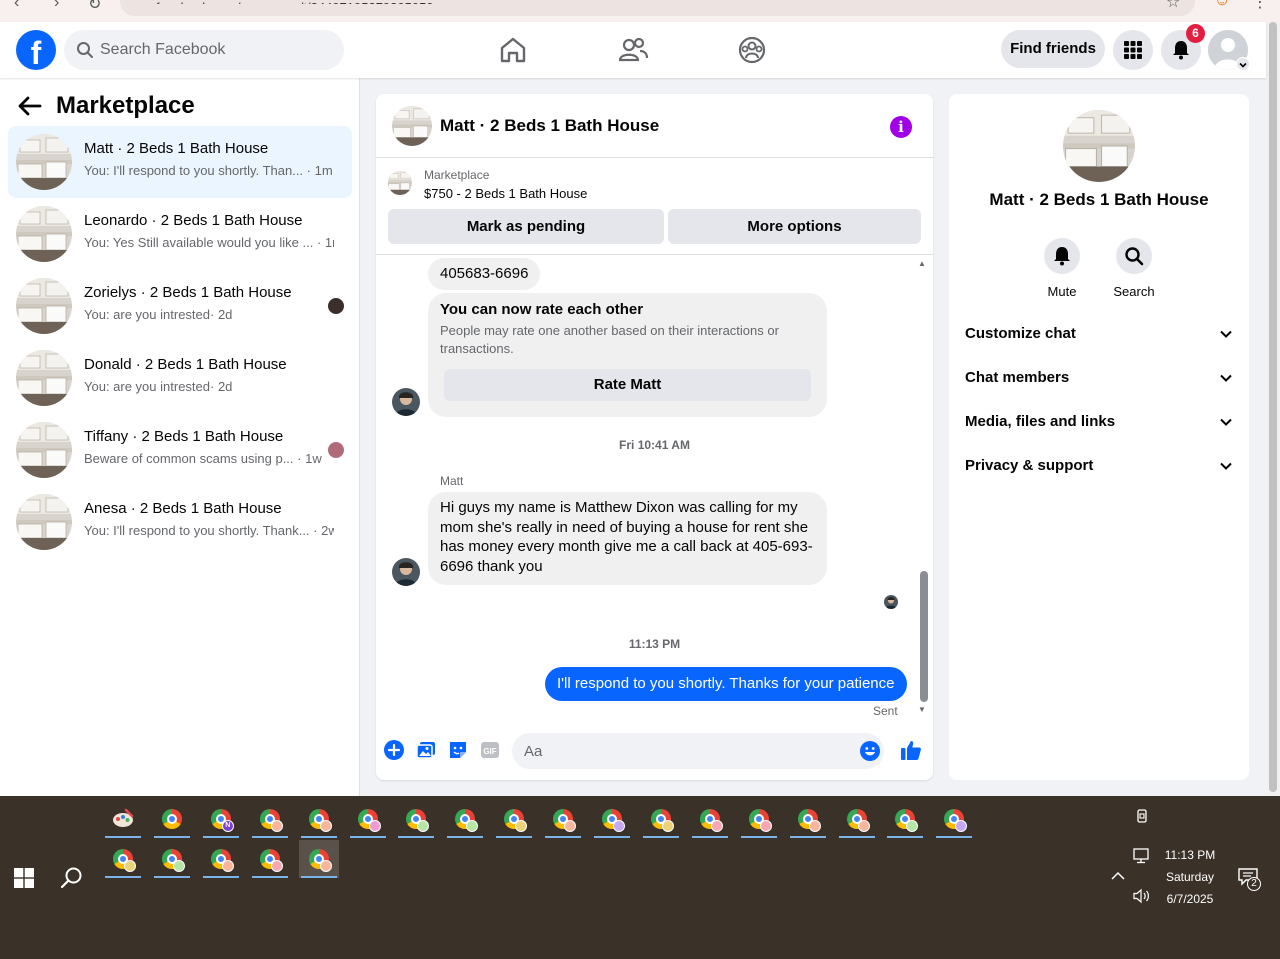  Describe the element at coordinates (633, 50) in the screenshot. I see `friends-icon` at that location.